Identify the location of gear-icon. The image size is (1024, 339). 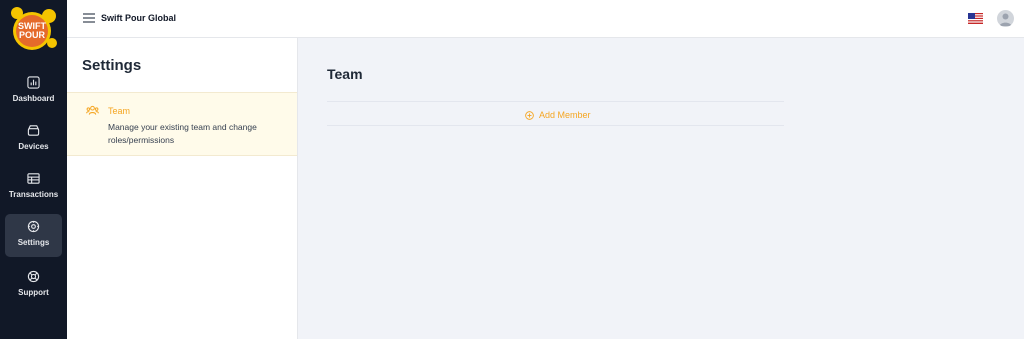
(33, 226).